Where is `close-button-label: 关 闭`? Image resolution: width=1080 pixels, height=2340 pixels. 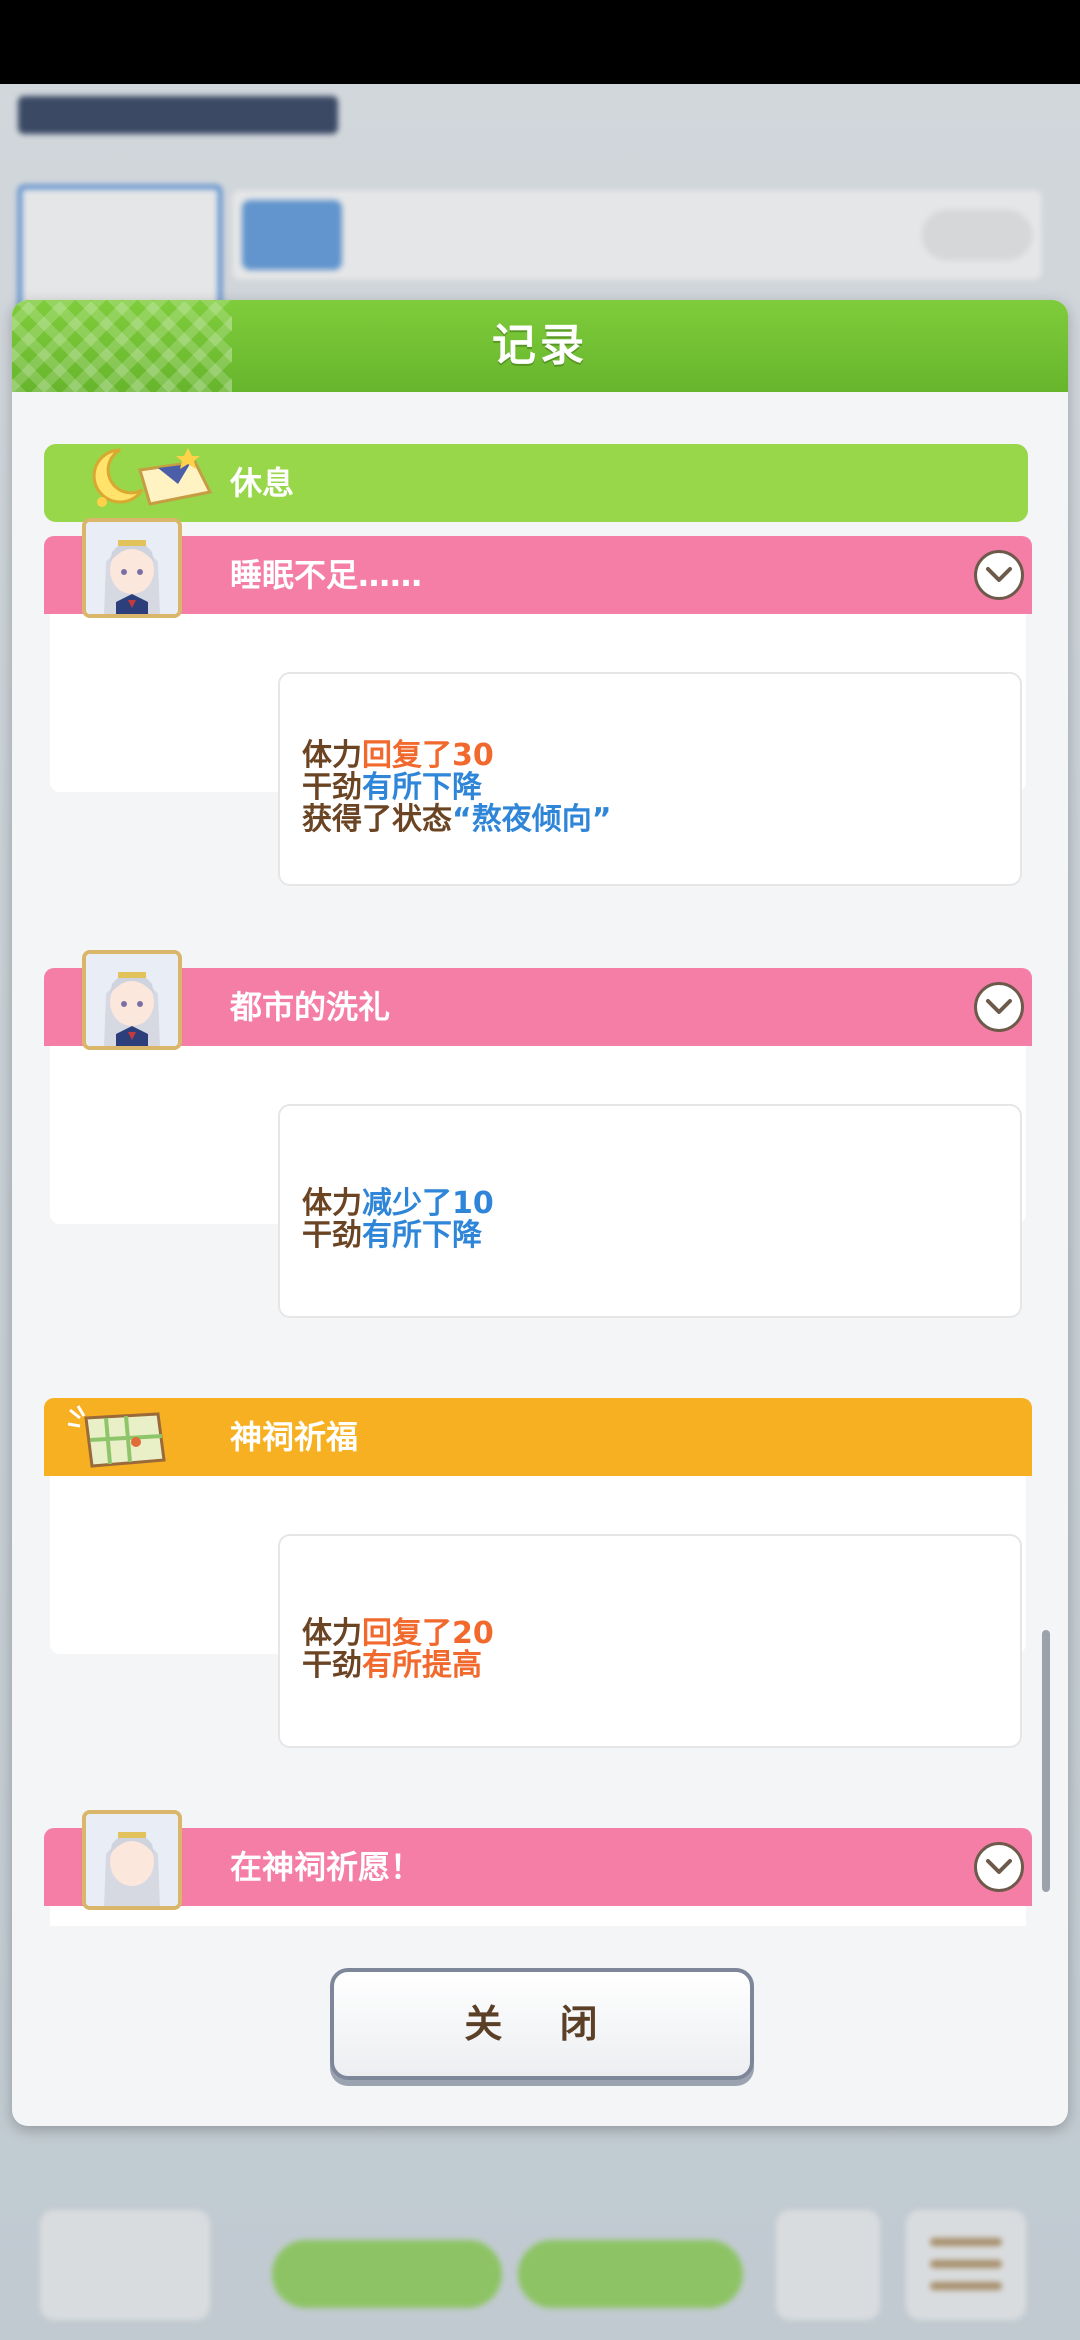 close-button-label: 关 闭 is located at coordinates (542, 2024).